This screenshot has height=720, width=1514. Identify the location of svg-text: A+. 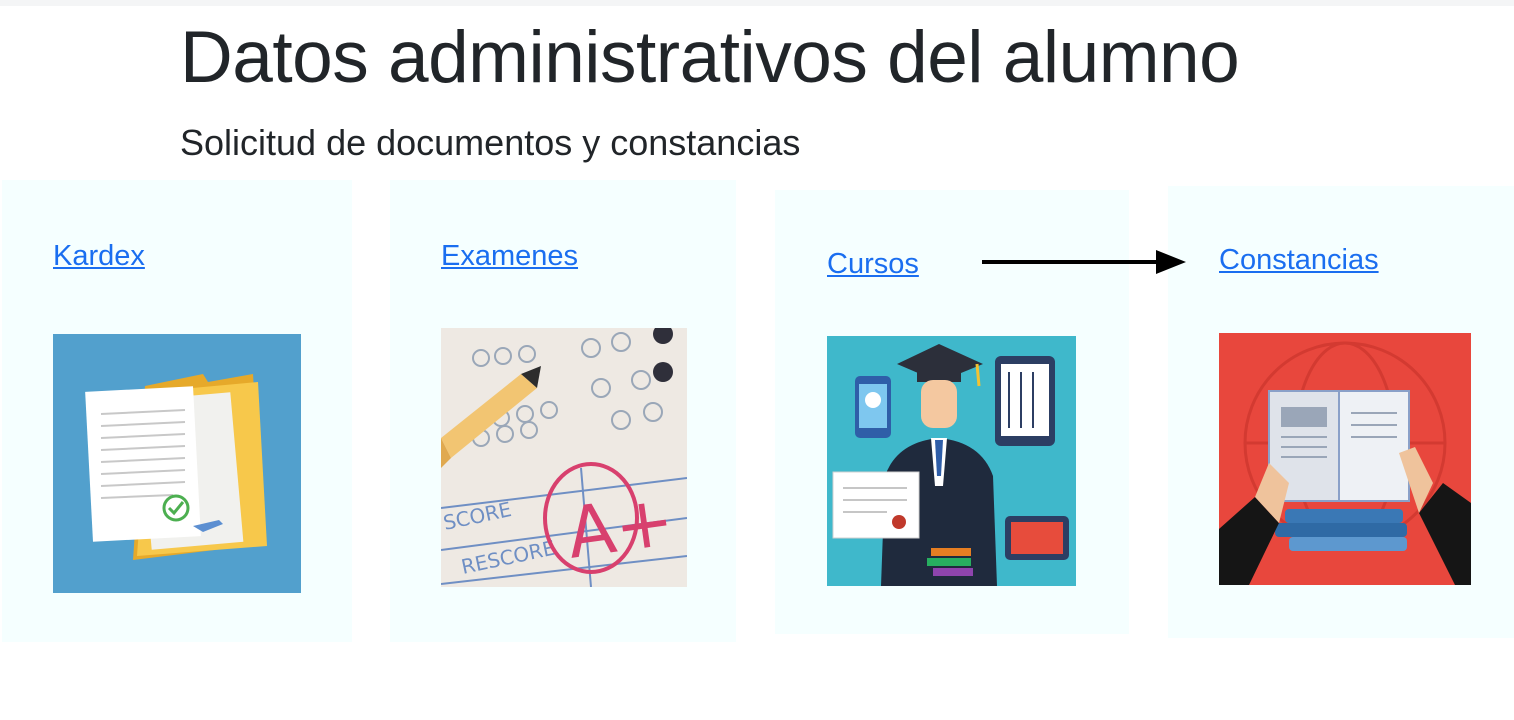
(620, 527).